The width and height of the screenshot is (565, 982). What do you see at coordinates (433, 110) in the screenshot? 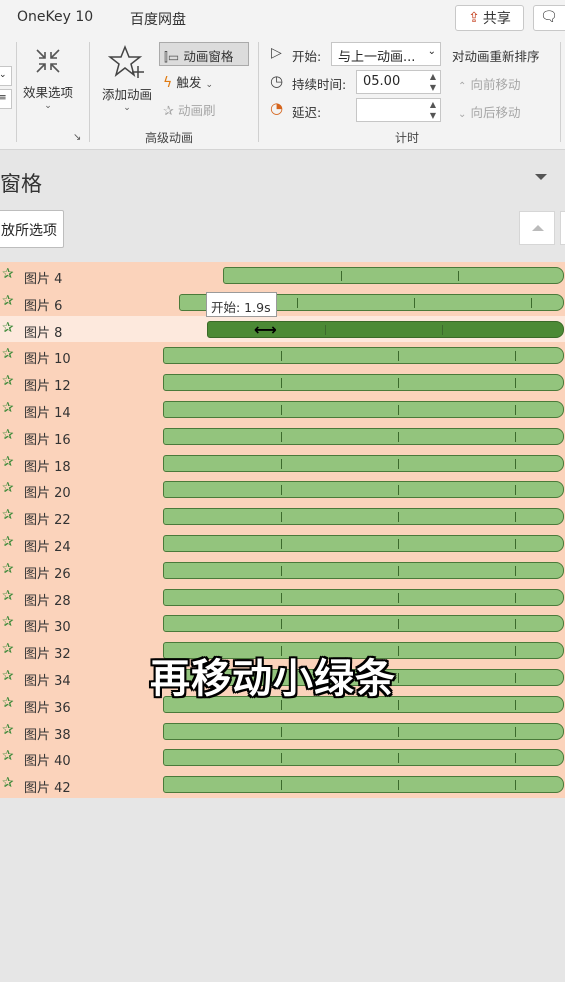
I see `delay-spinner: ▲ ▼` at bounding box center [433, 110].